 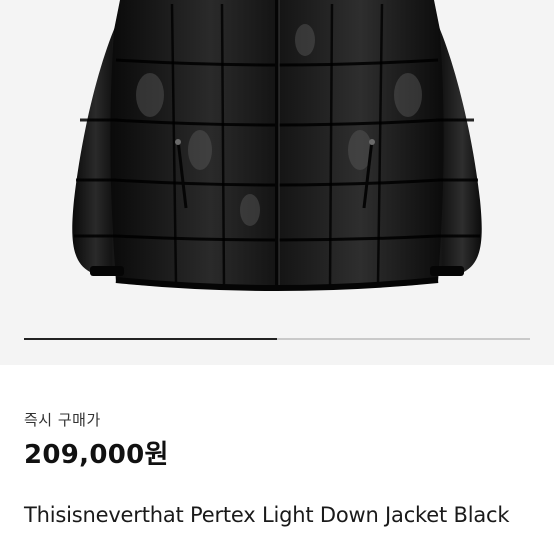 I want to click on gallery-progress-track, so click(x=277, y=339).